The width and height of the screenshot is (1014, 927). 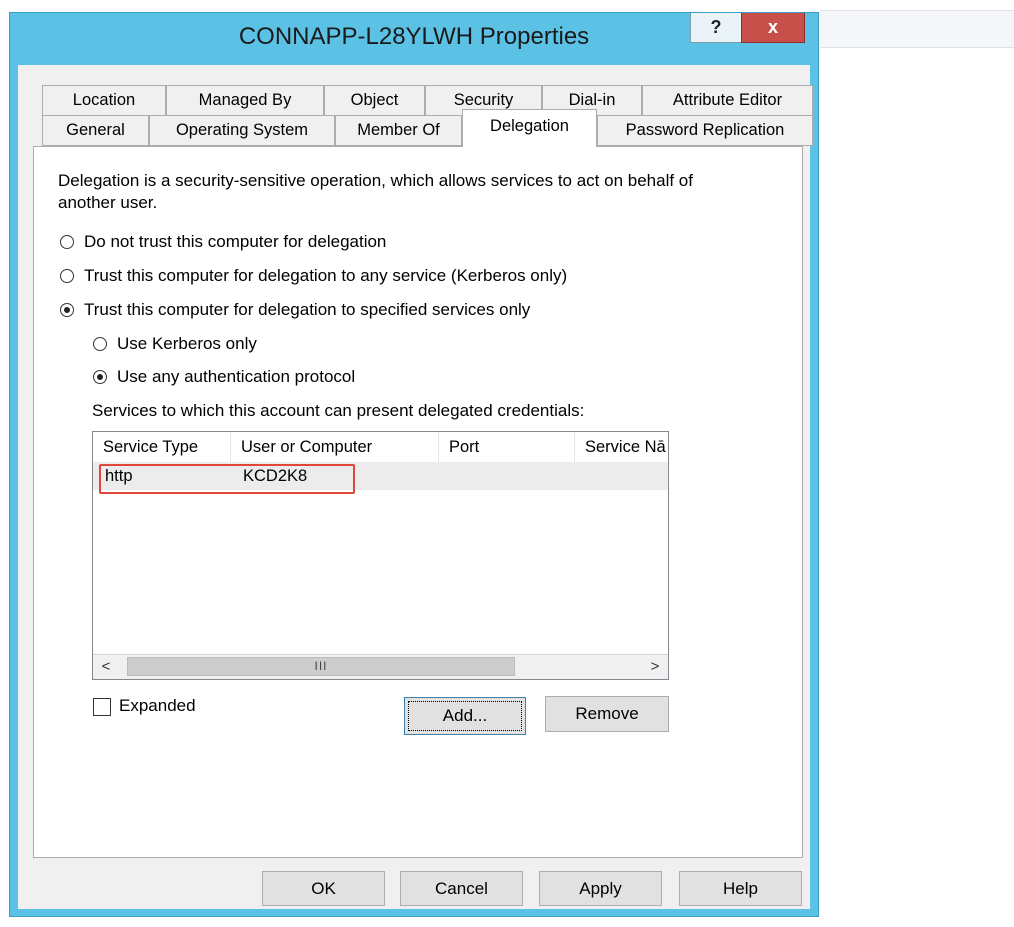 I want to click on tab-delegation: Delegation, so click(x=529, y=128).